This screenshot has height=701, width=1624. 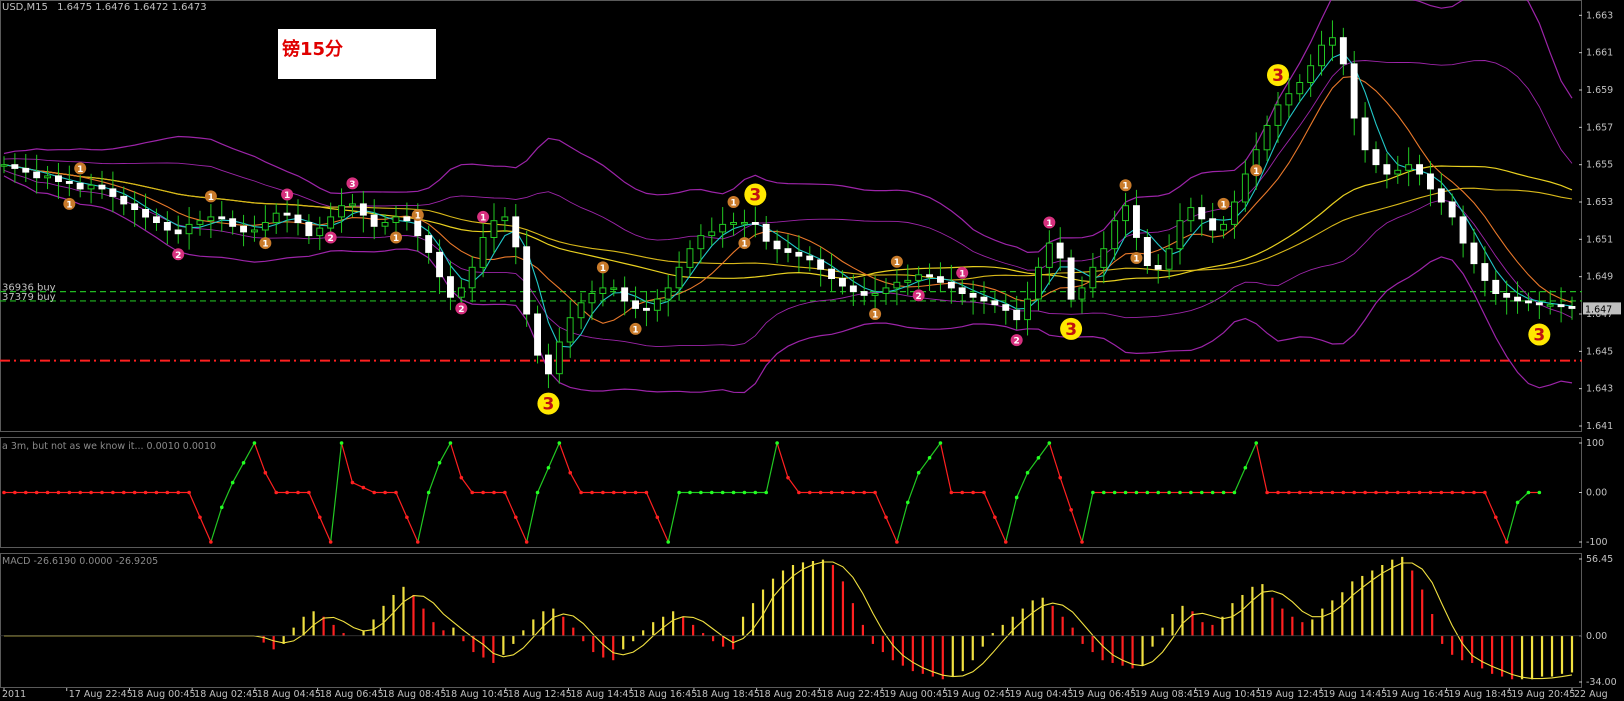 What do you see at coordinates (1599, 277) in the screenshot?
I see `price-tick-label: 1.649` at bounding box center [1599, 277].